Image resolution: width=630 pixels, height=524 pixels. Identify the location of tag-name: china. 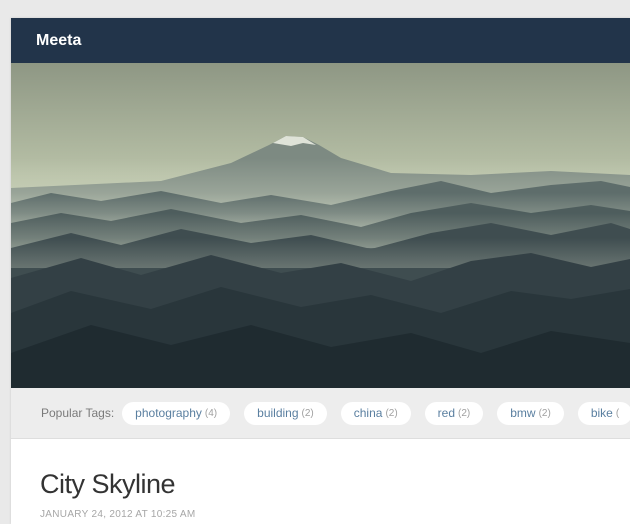
(368, 413).